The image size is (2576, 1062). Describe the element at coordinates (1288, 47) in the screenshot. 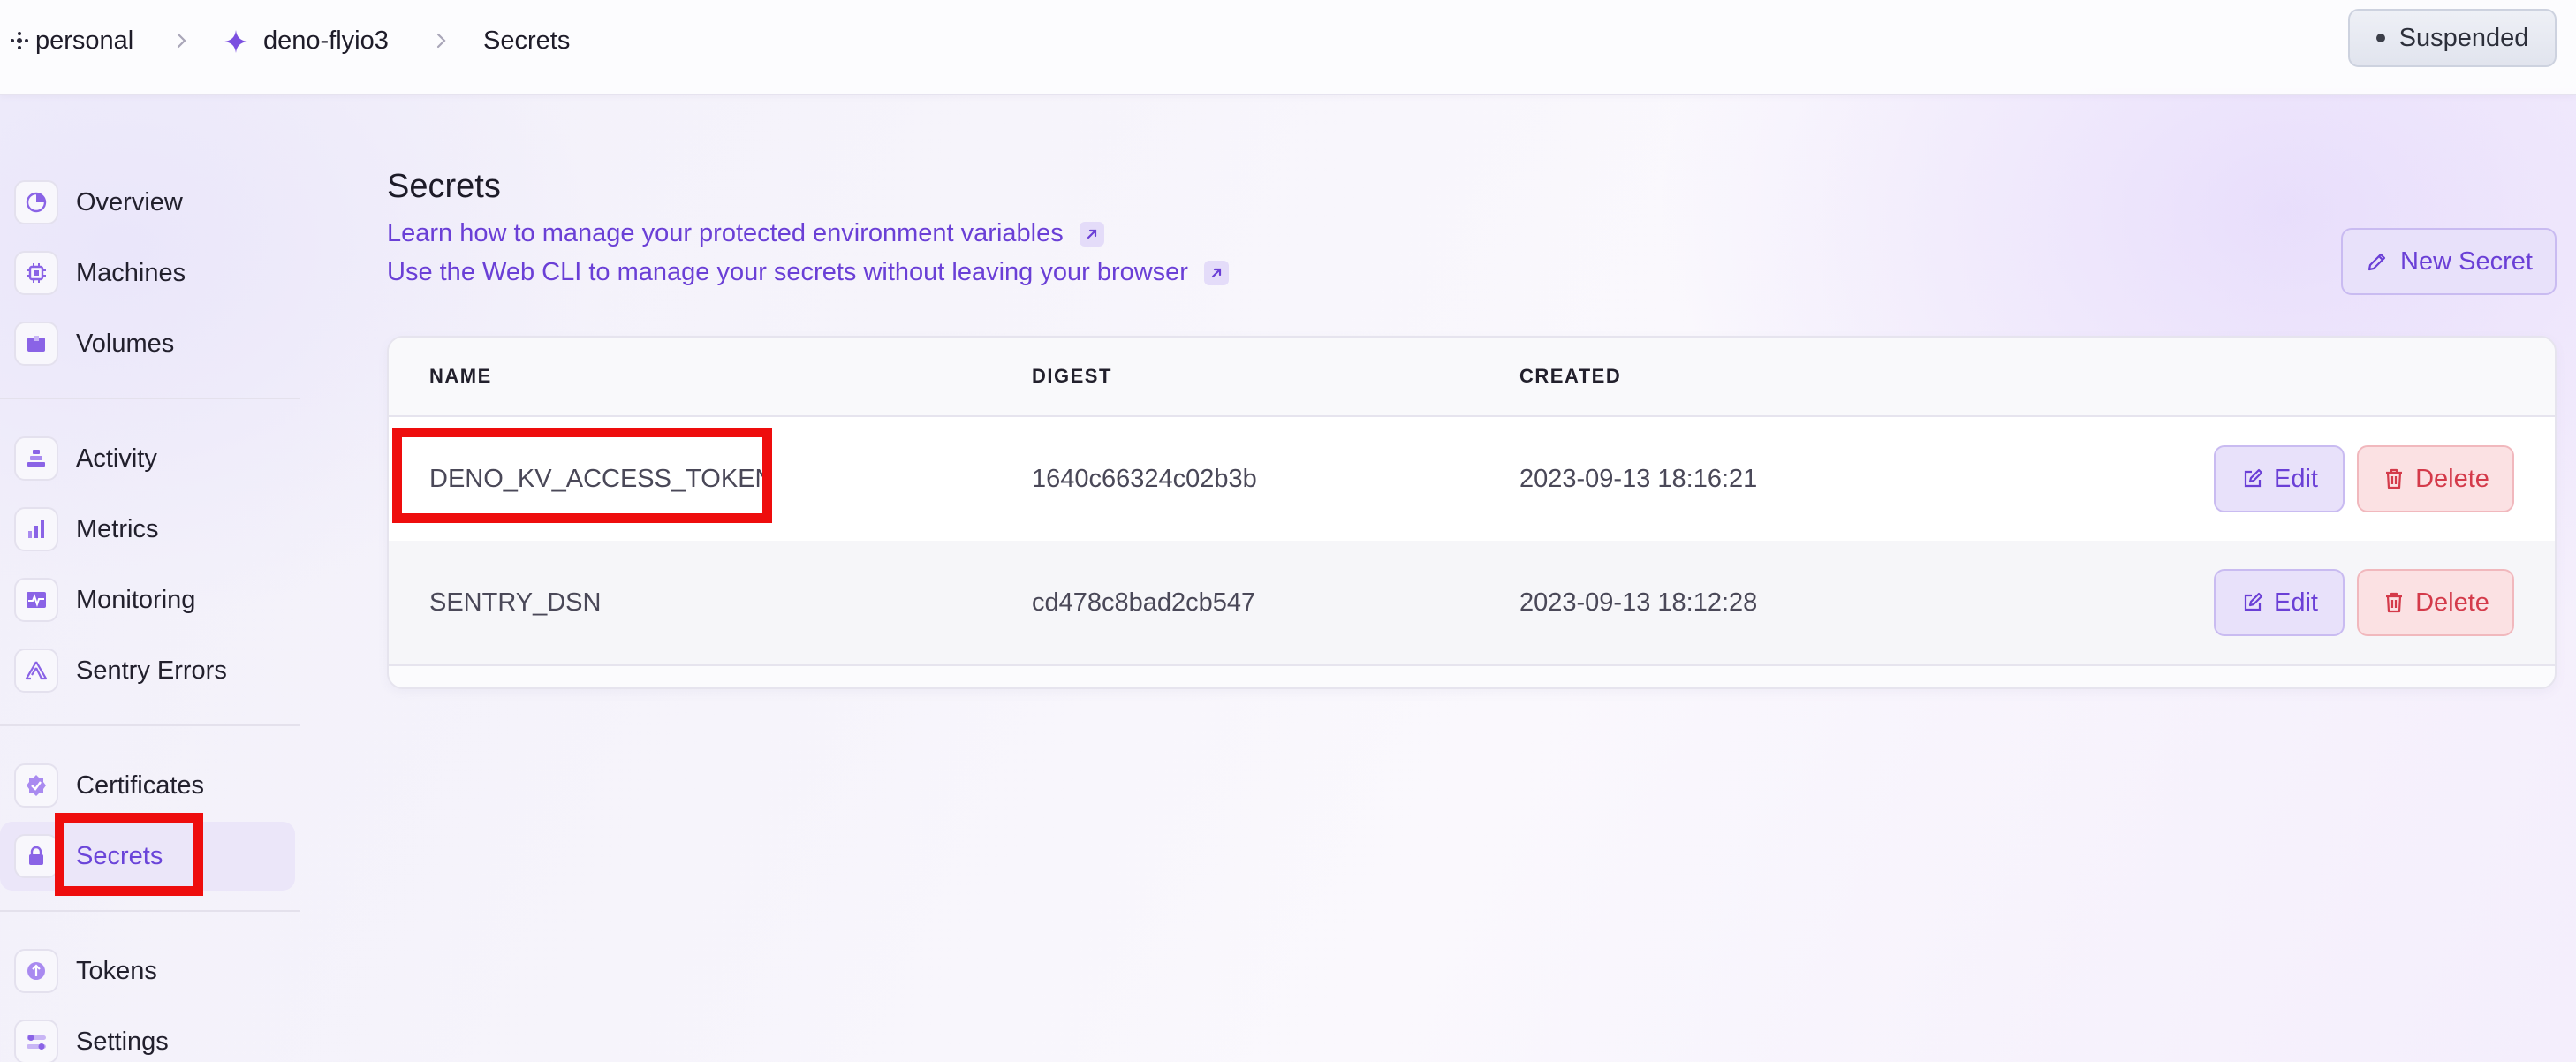

I see `top-bar: personal deno-flyio3 Secrets Suspended` at that location.